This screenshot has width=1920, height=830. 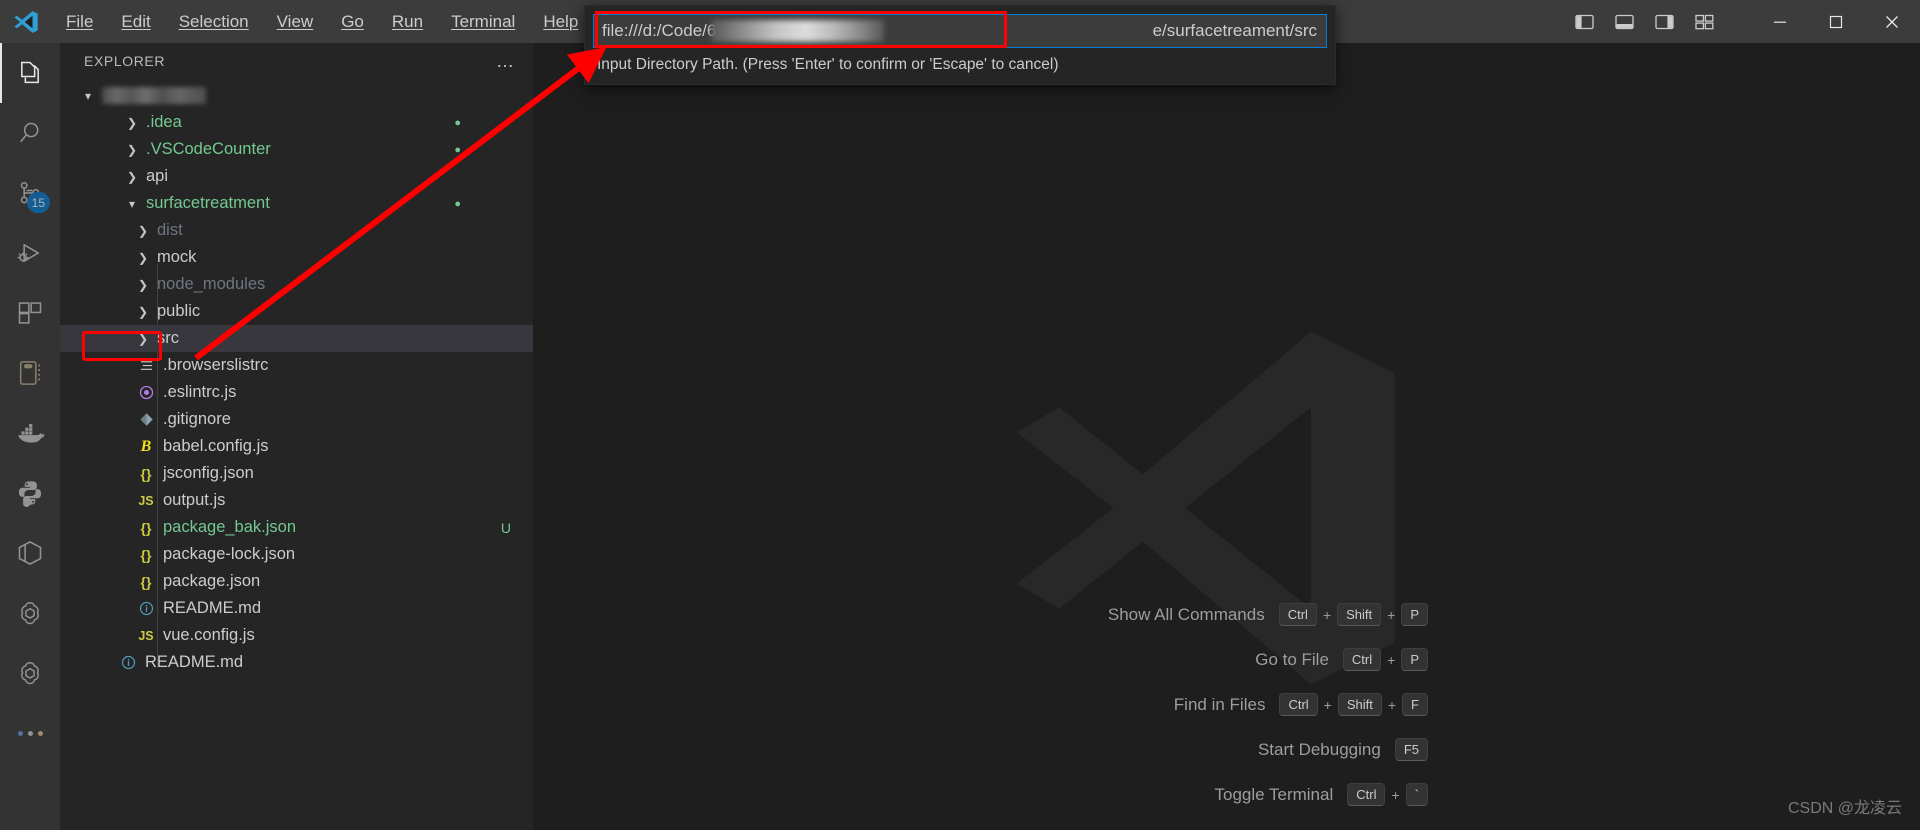 I want to click on root-folder-name-redacted, so click(x=154, y=95).